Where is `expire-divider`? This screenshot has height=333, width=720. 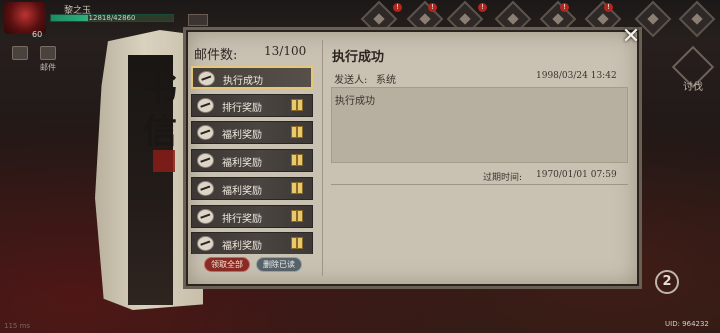
expire-divider is located at coordinates (479, 184).